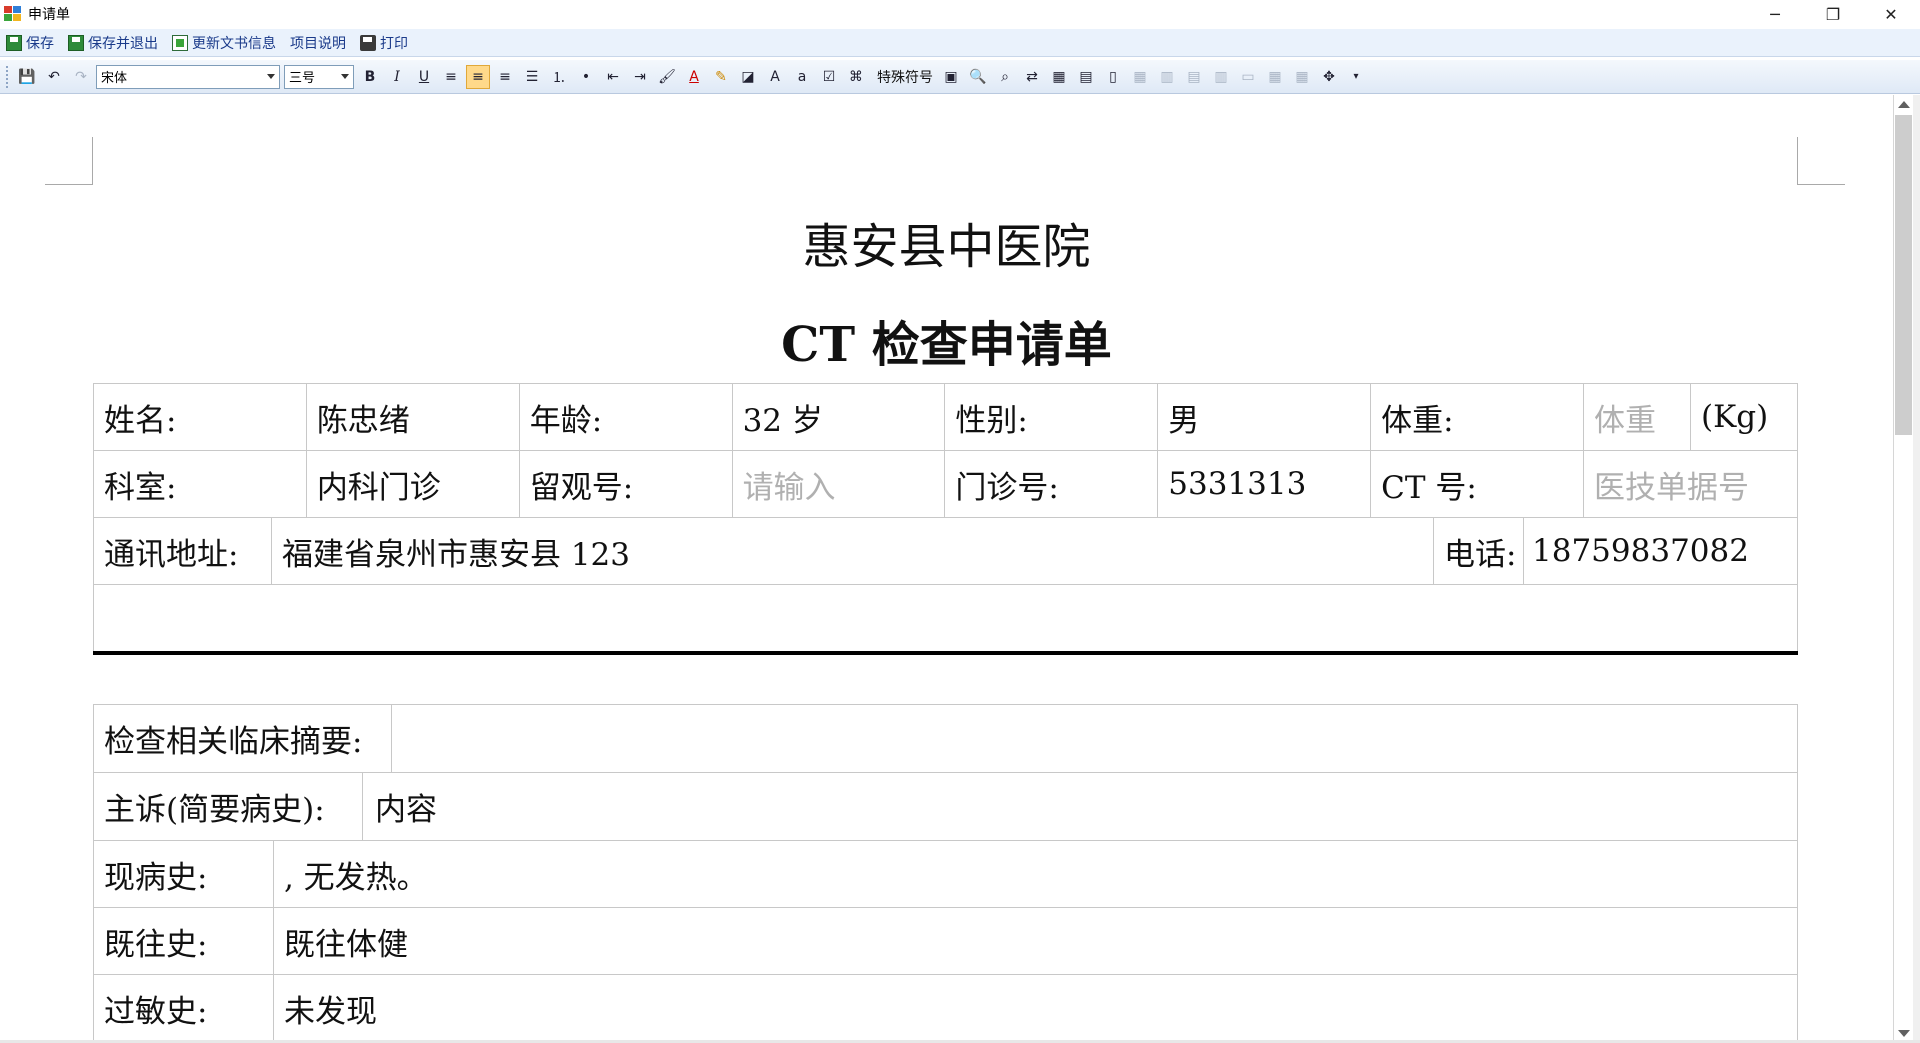 The height and width of the screenshot is (1043, 1920). I want to click on allergy-field: 未发现, so click(1035, 1008).